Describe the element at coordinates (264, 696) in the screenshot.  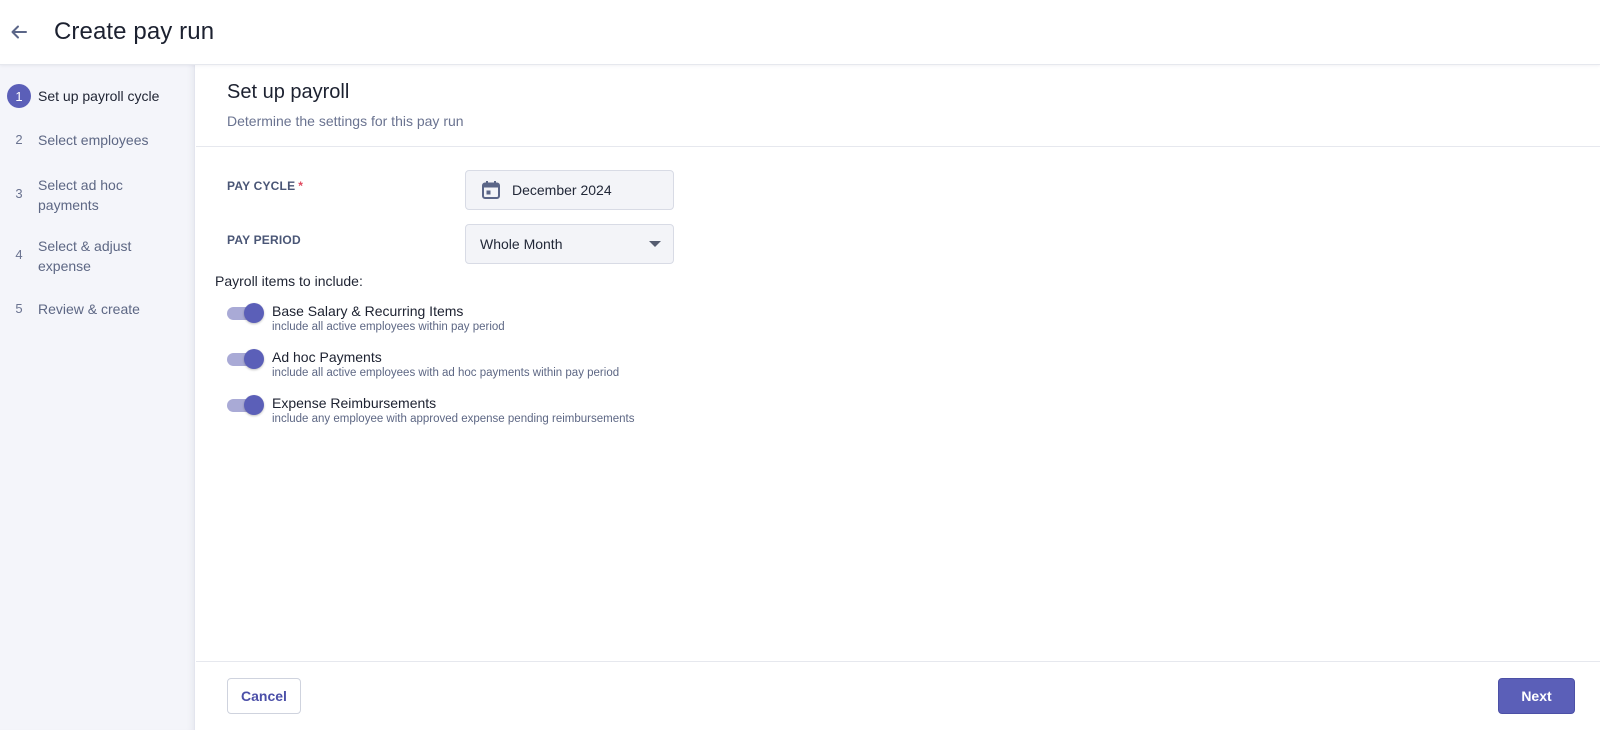
I see `cancel-button: Cancel` at that location.